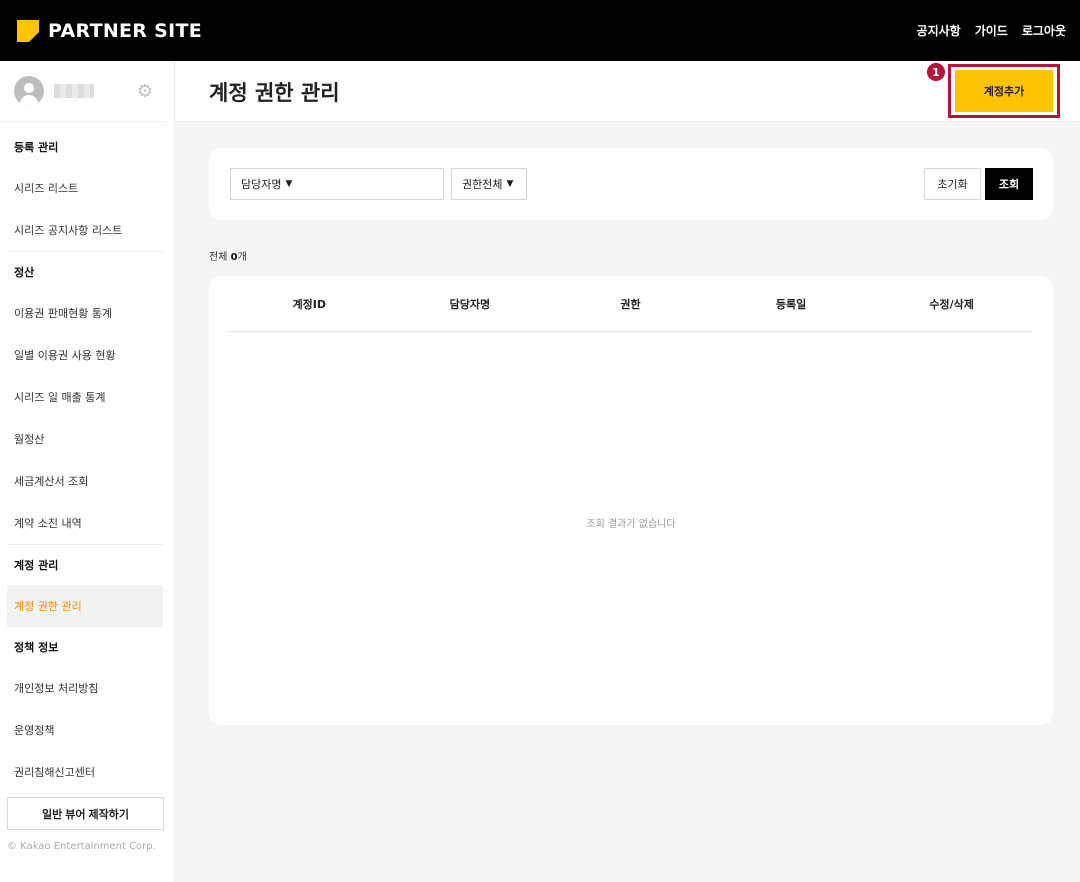 This screenshot has width=1080, height=882. I want to click on sidebar-item-ticket-sales-stats: 이용권 판매현황 통계, so click(81, 313).